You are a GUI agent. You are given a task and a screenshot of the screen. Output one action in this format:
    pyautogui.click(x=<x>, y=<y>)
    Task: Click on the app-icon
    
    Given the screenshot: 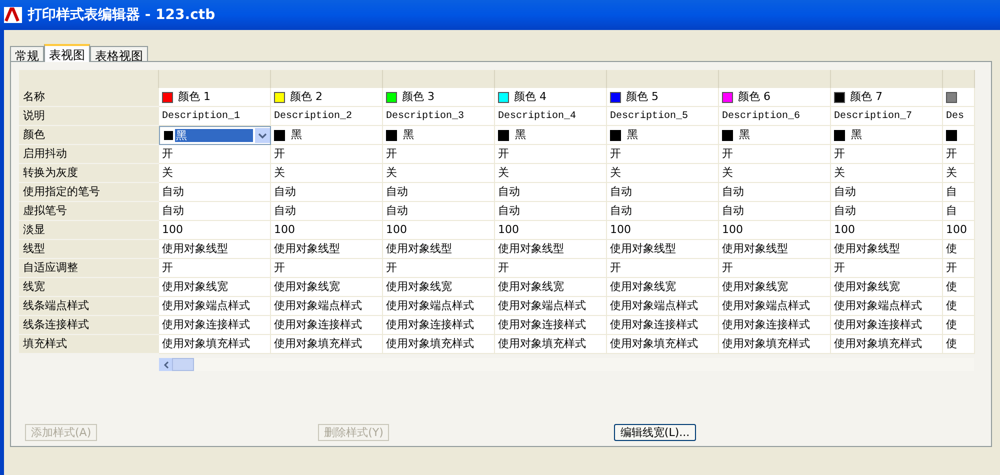 What is the action you would take?
    pyautogui.click(x=13, y=15)
    